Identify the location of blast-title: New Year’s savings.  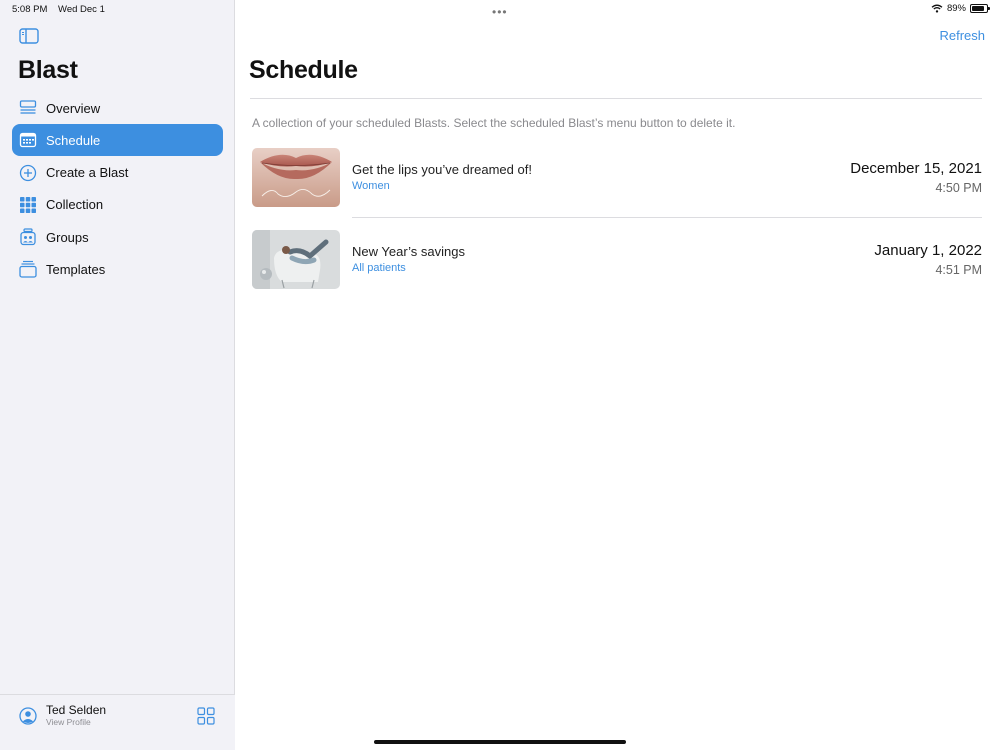
(408, 251).